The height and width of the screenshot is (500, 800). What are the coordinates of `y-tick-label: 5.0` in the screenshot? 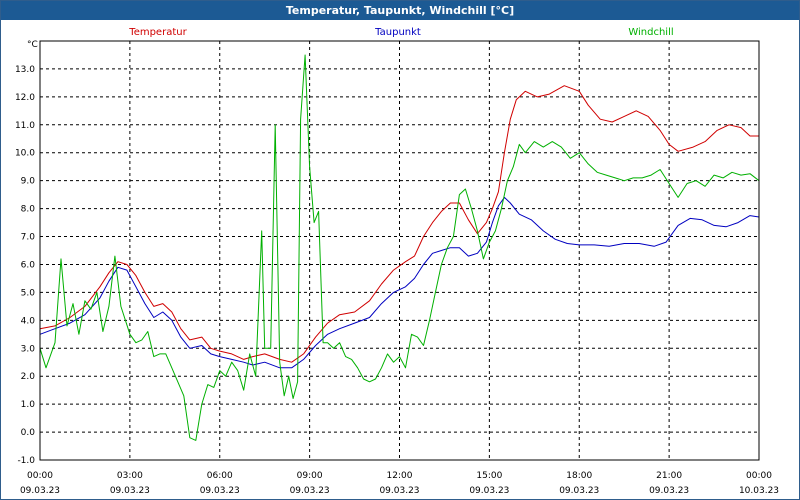 It's located at (28, 293).